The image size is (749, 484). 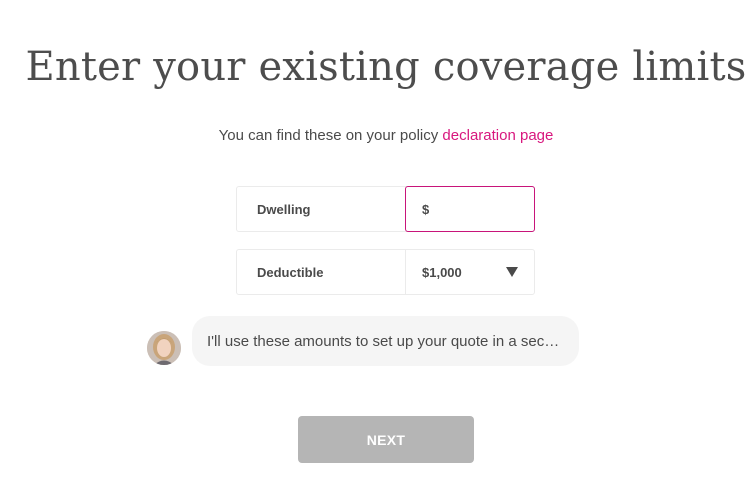 I want to click on dwelling-input-wrapper: $, so click(x=470, y=209).